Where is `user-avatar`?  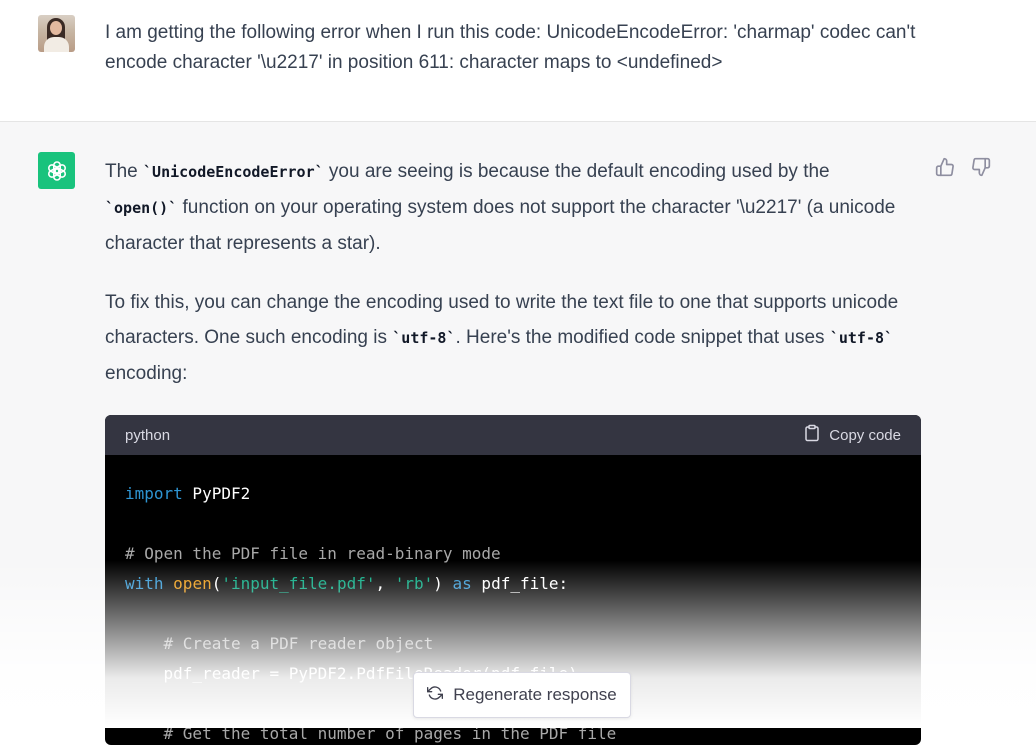
user-avatar is located at coordinates (56, 33).